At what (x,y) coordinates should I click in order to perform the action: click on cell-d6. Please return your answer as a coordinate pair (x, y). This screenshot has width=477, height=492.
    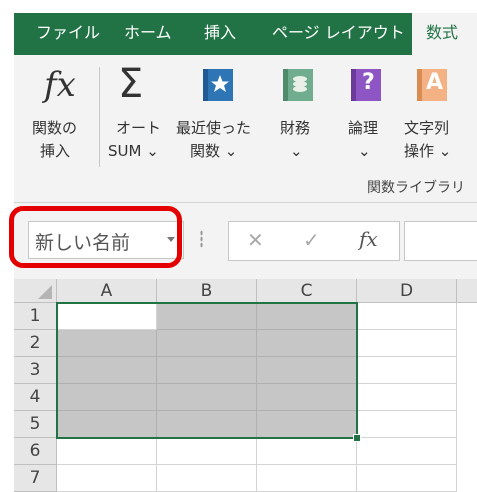
    Looking at the image, I should click on (407, 451).